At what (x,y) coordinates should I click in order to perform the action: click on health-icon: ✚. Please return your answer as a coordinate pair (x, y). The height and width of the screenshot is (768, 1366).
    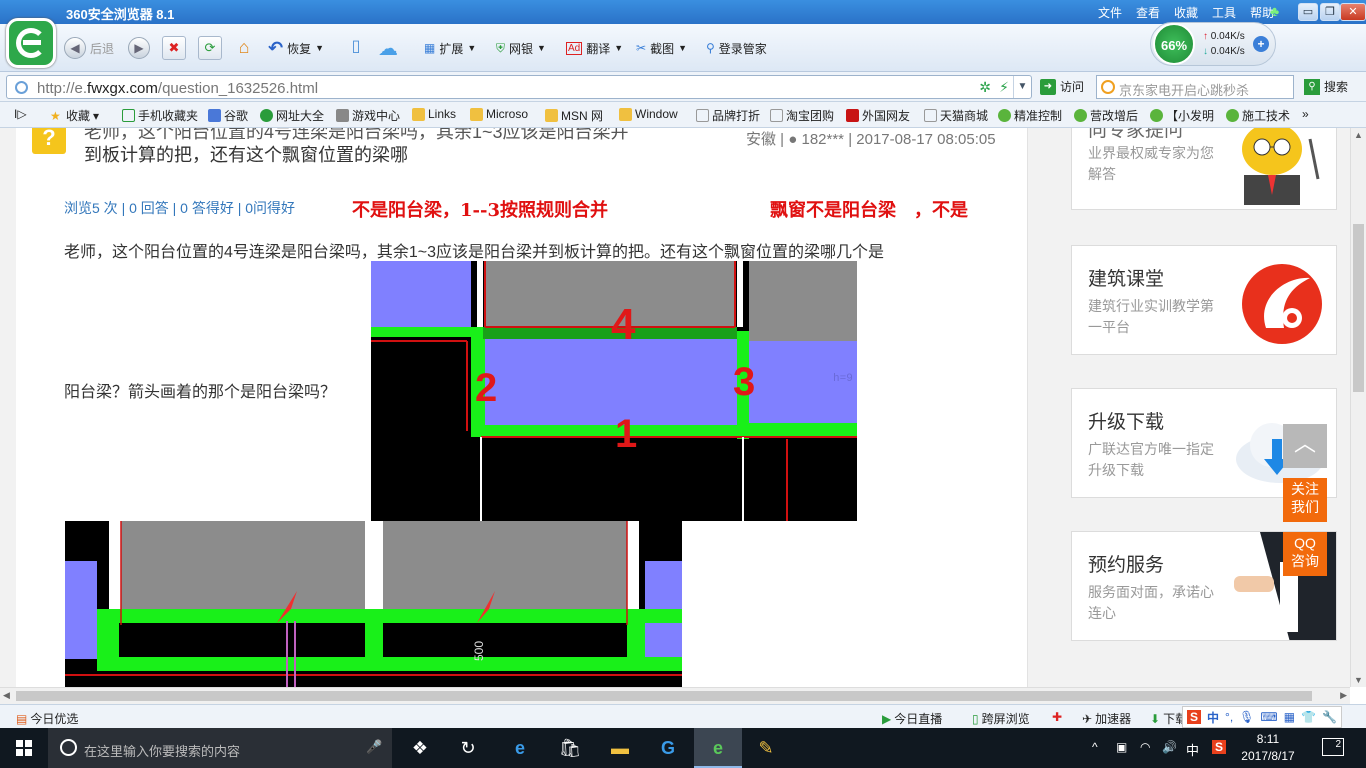
    Looking at the image, I should click on (1057, 717).